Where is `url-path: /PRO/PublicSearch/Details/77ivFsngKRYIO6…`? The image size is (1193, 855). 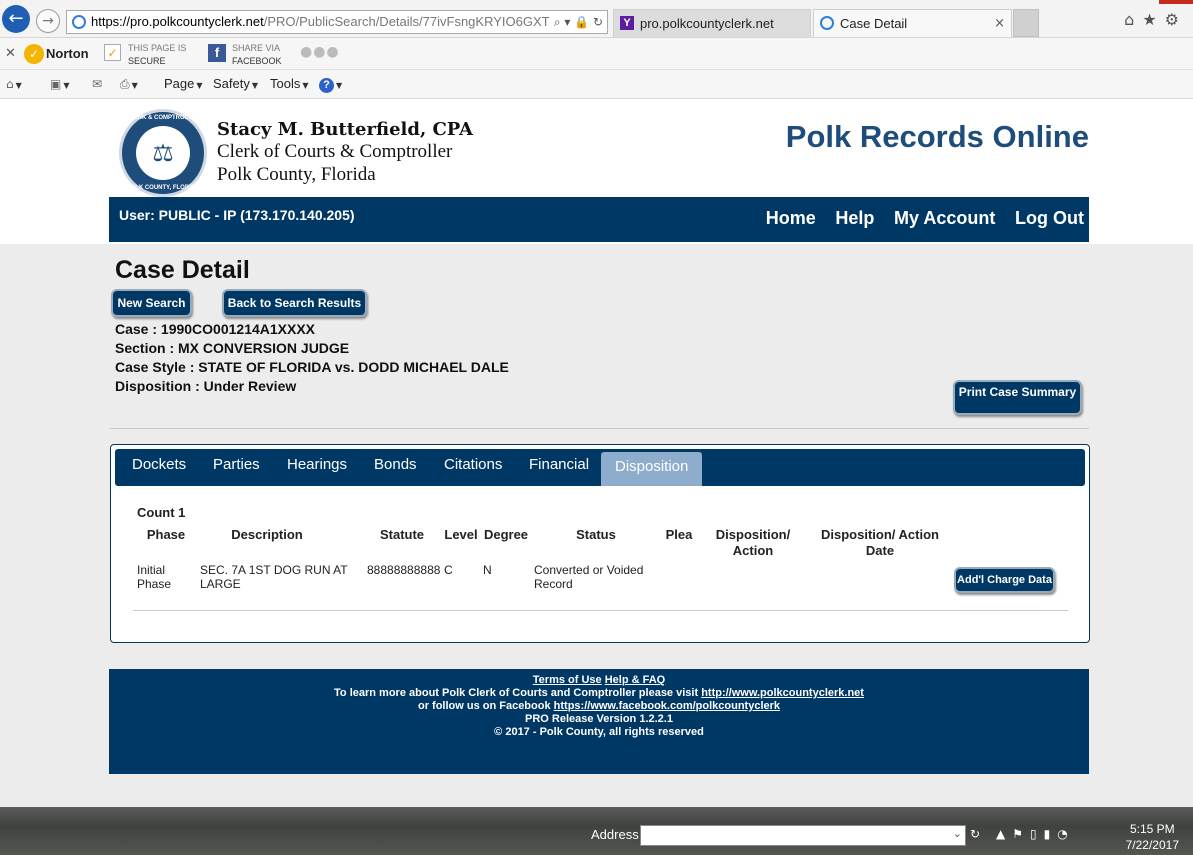 url-path: /PRO/PublicSearch/Details/77ivFsngKRYIO6… is located at coordinates (422, 21).